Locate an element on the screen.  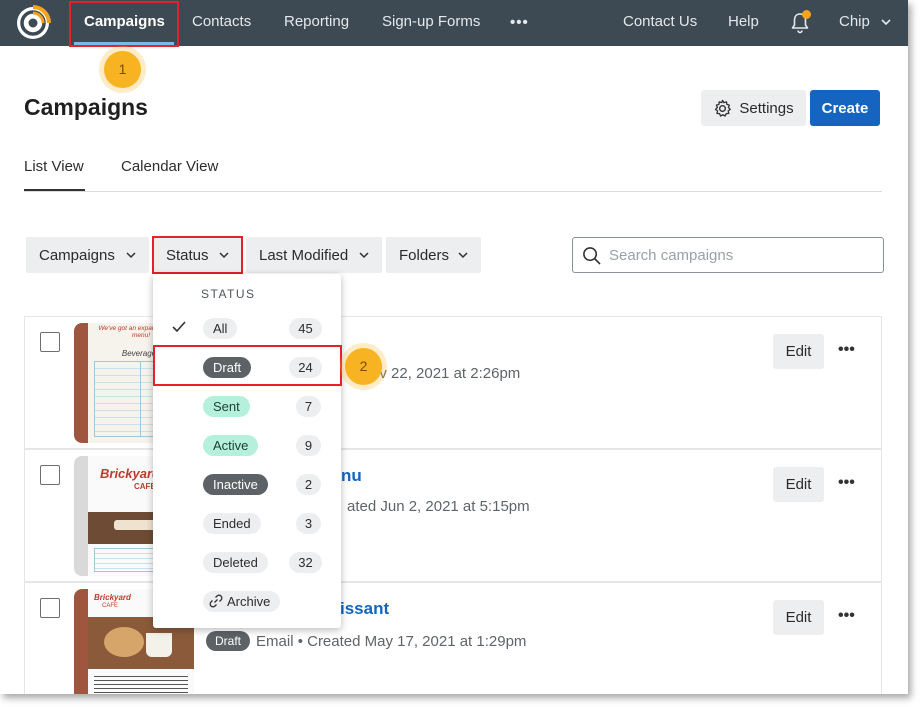
status-pill: Archive is located at coordinates (242, 601).